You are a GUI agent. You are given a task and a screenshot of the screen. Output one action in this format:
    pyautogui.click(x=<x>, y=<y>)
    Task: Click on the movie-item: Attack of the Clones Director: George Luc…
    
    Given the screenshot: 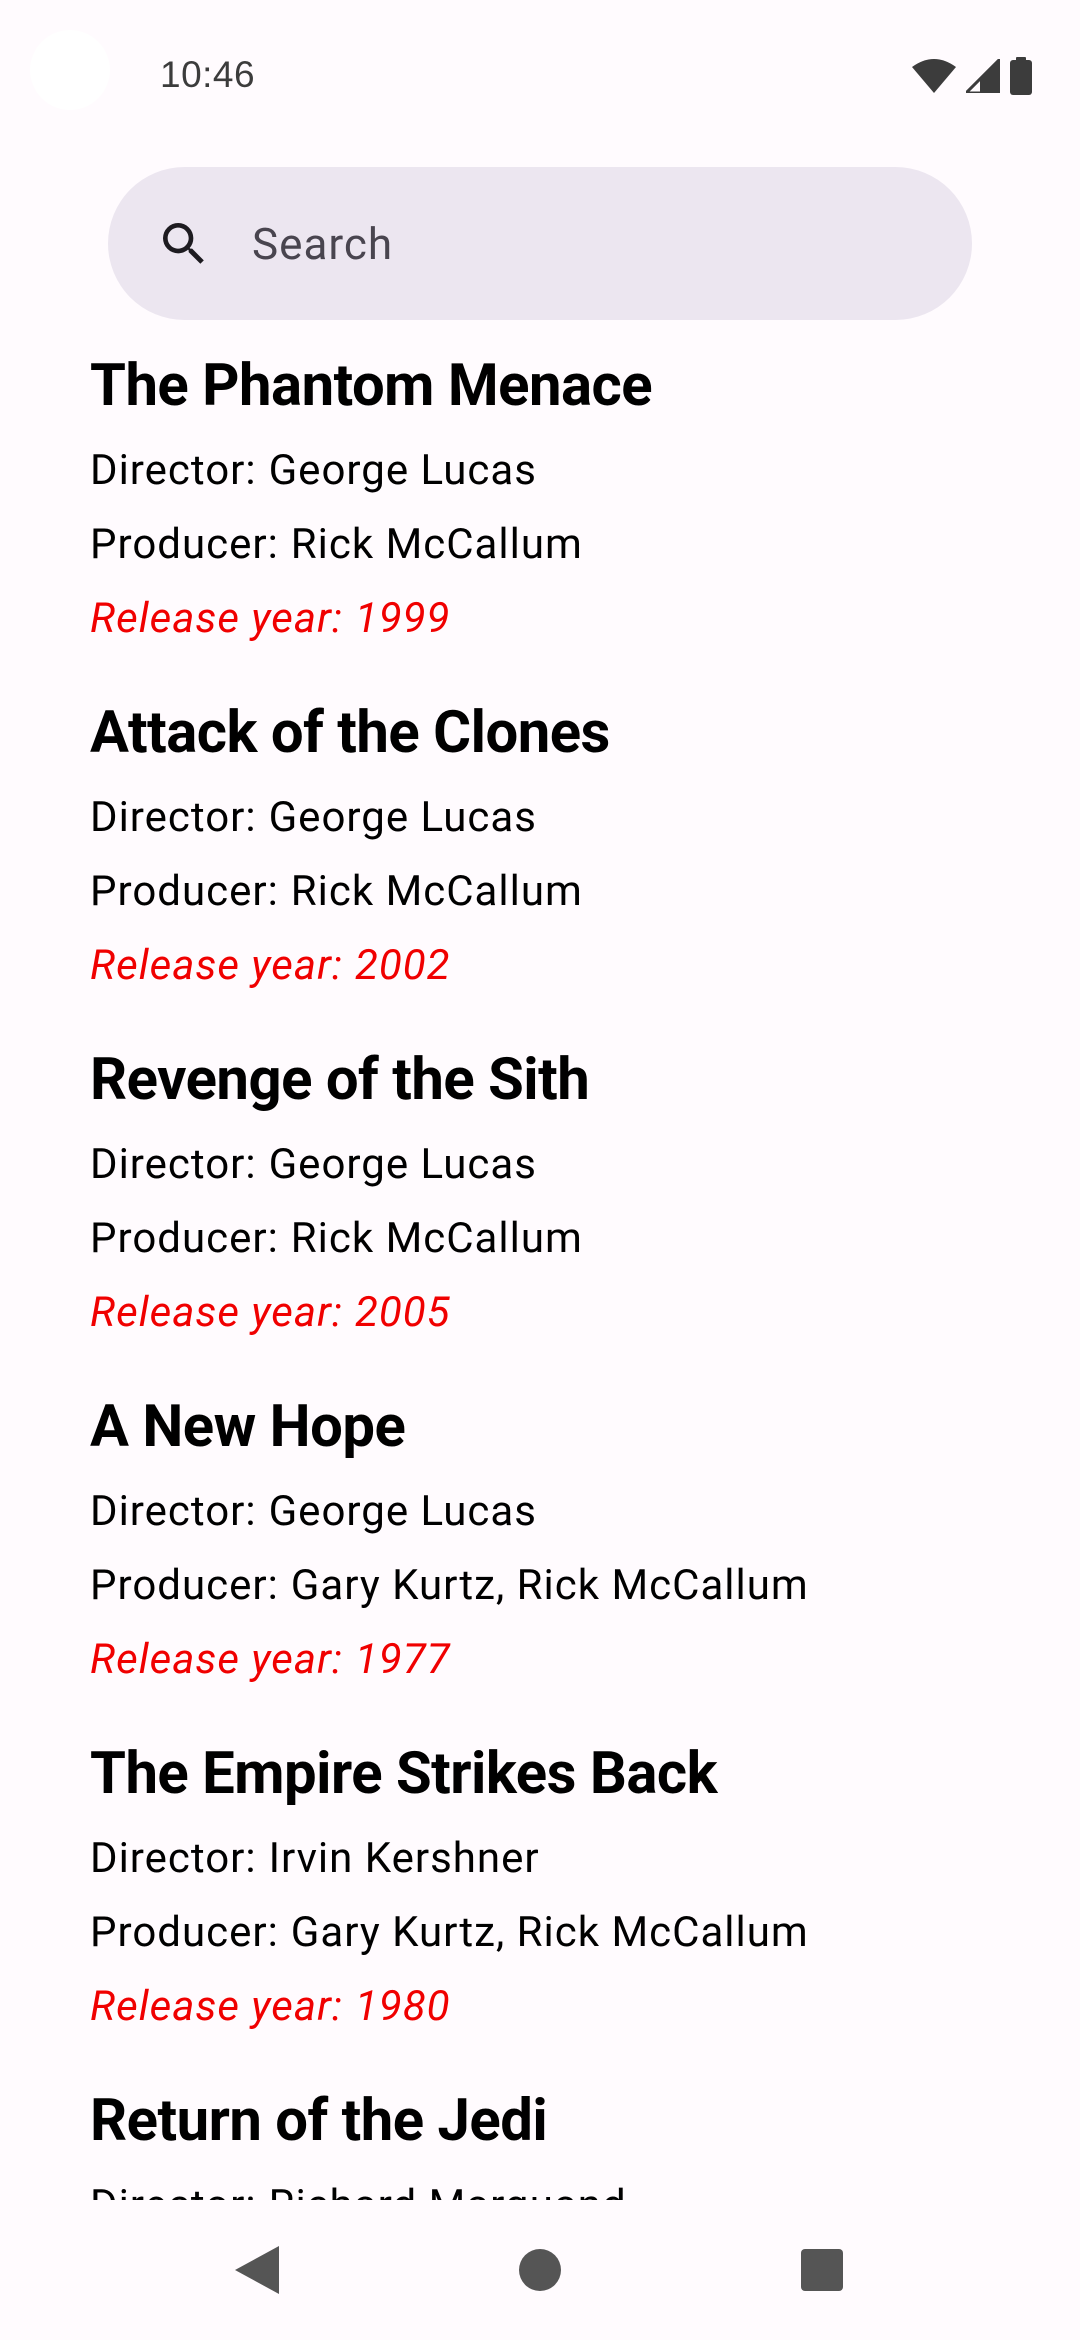 What is the action you would take?
    pyautogui.click(x=560, y=858)
    